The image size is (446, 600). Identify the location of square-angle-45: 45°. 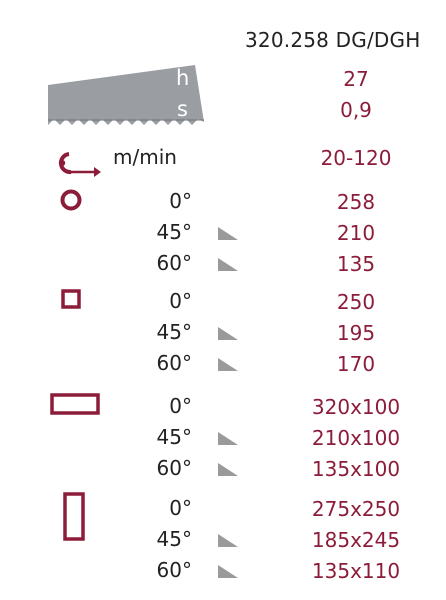
(174, 332).